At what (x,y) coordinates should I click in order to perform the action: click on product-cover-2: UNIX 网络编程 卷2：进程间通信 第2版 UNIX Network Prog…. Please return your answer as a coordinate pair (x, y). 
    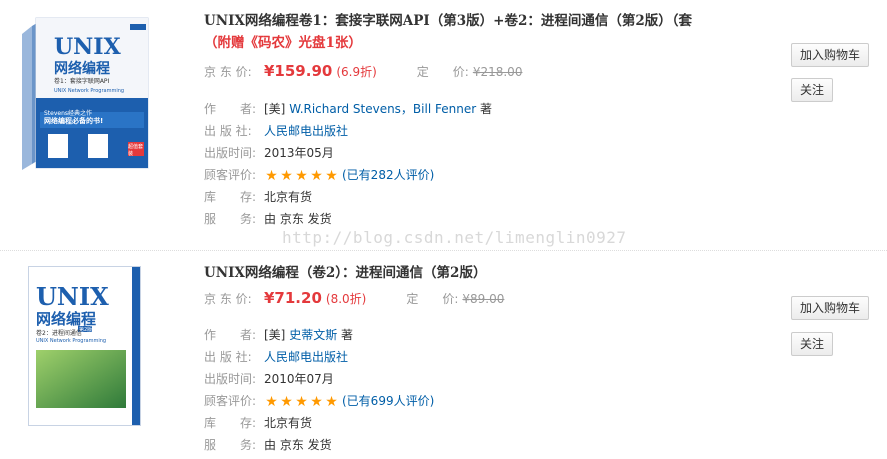
    Looking at the image, I should click on (84, 346).